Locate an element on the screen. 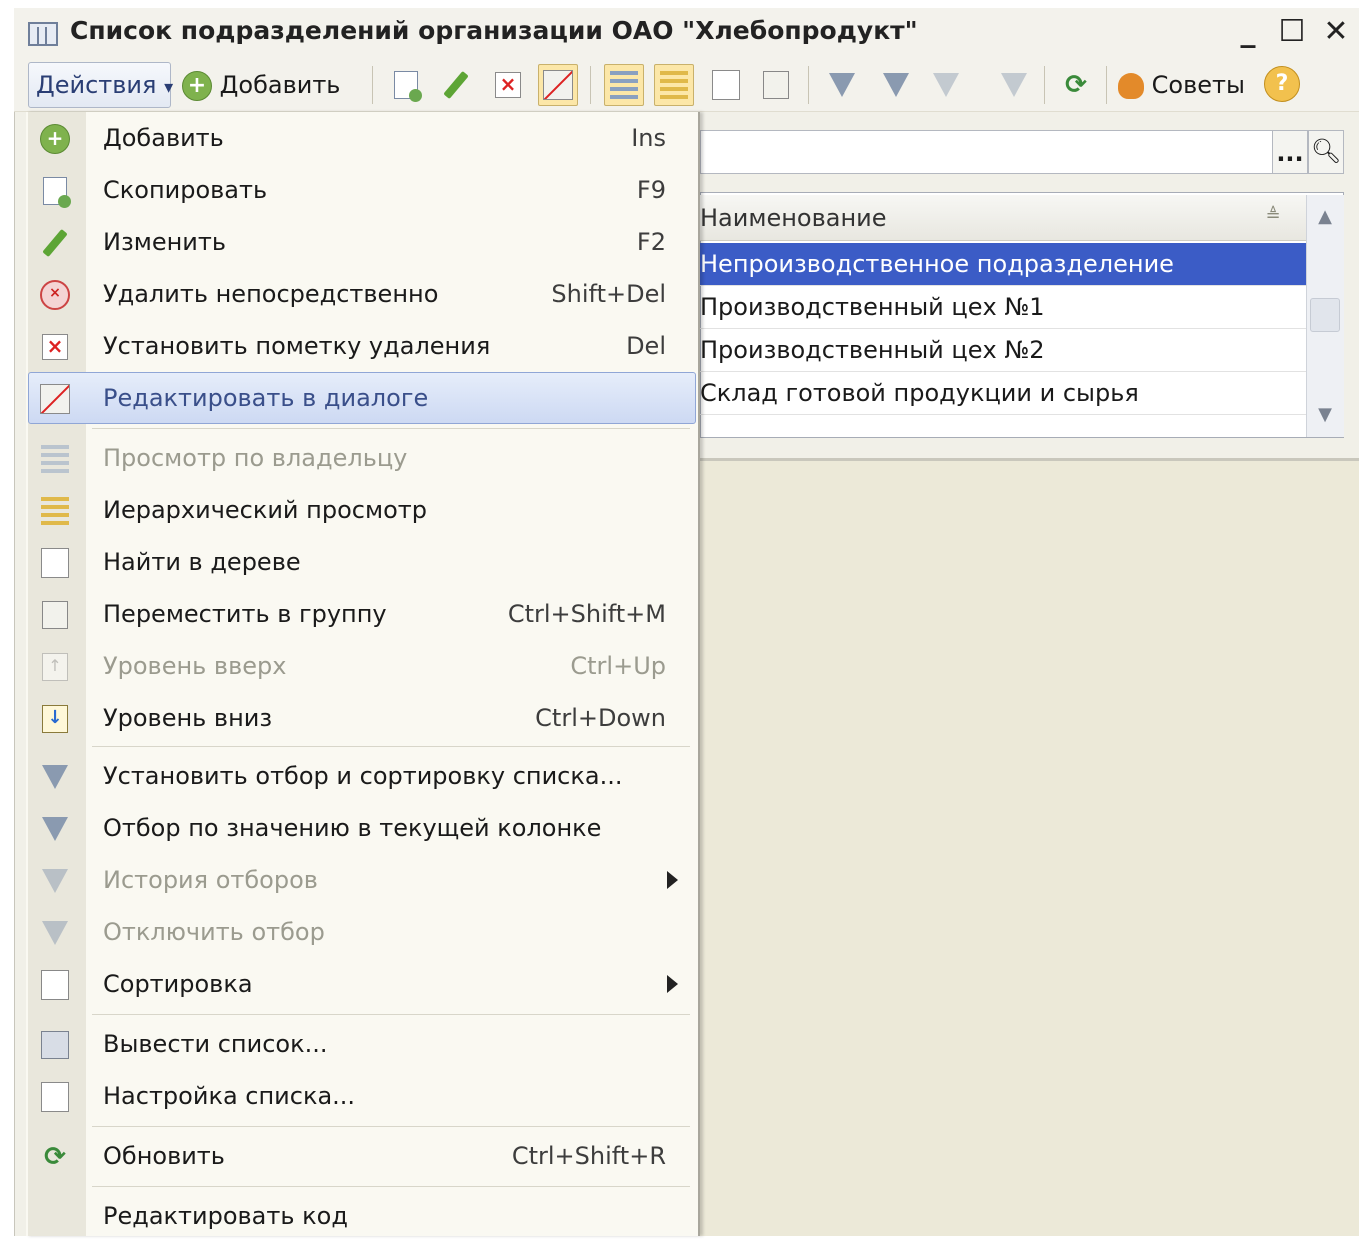 The image size is (1359, 1242). copy-button is located at coordinates (406, 85).